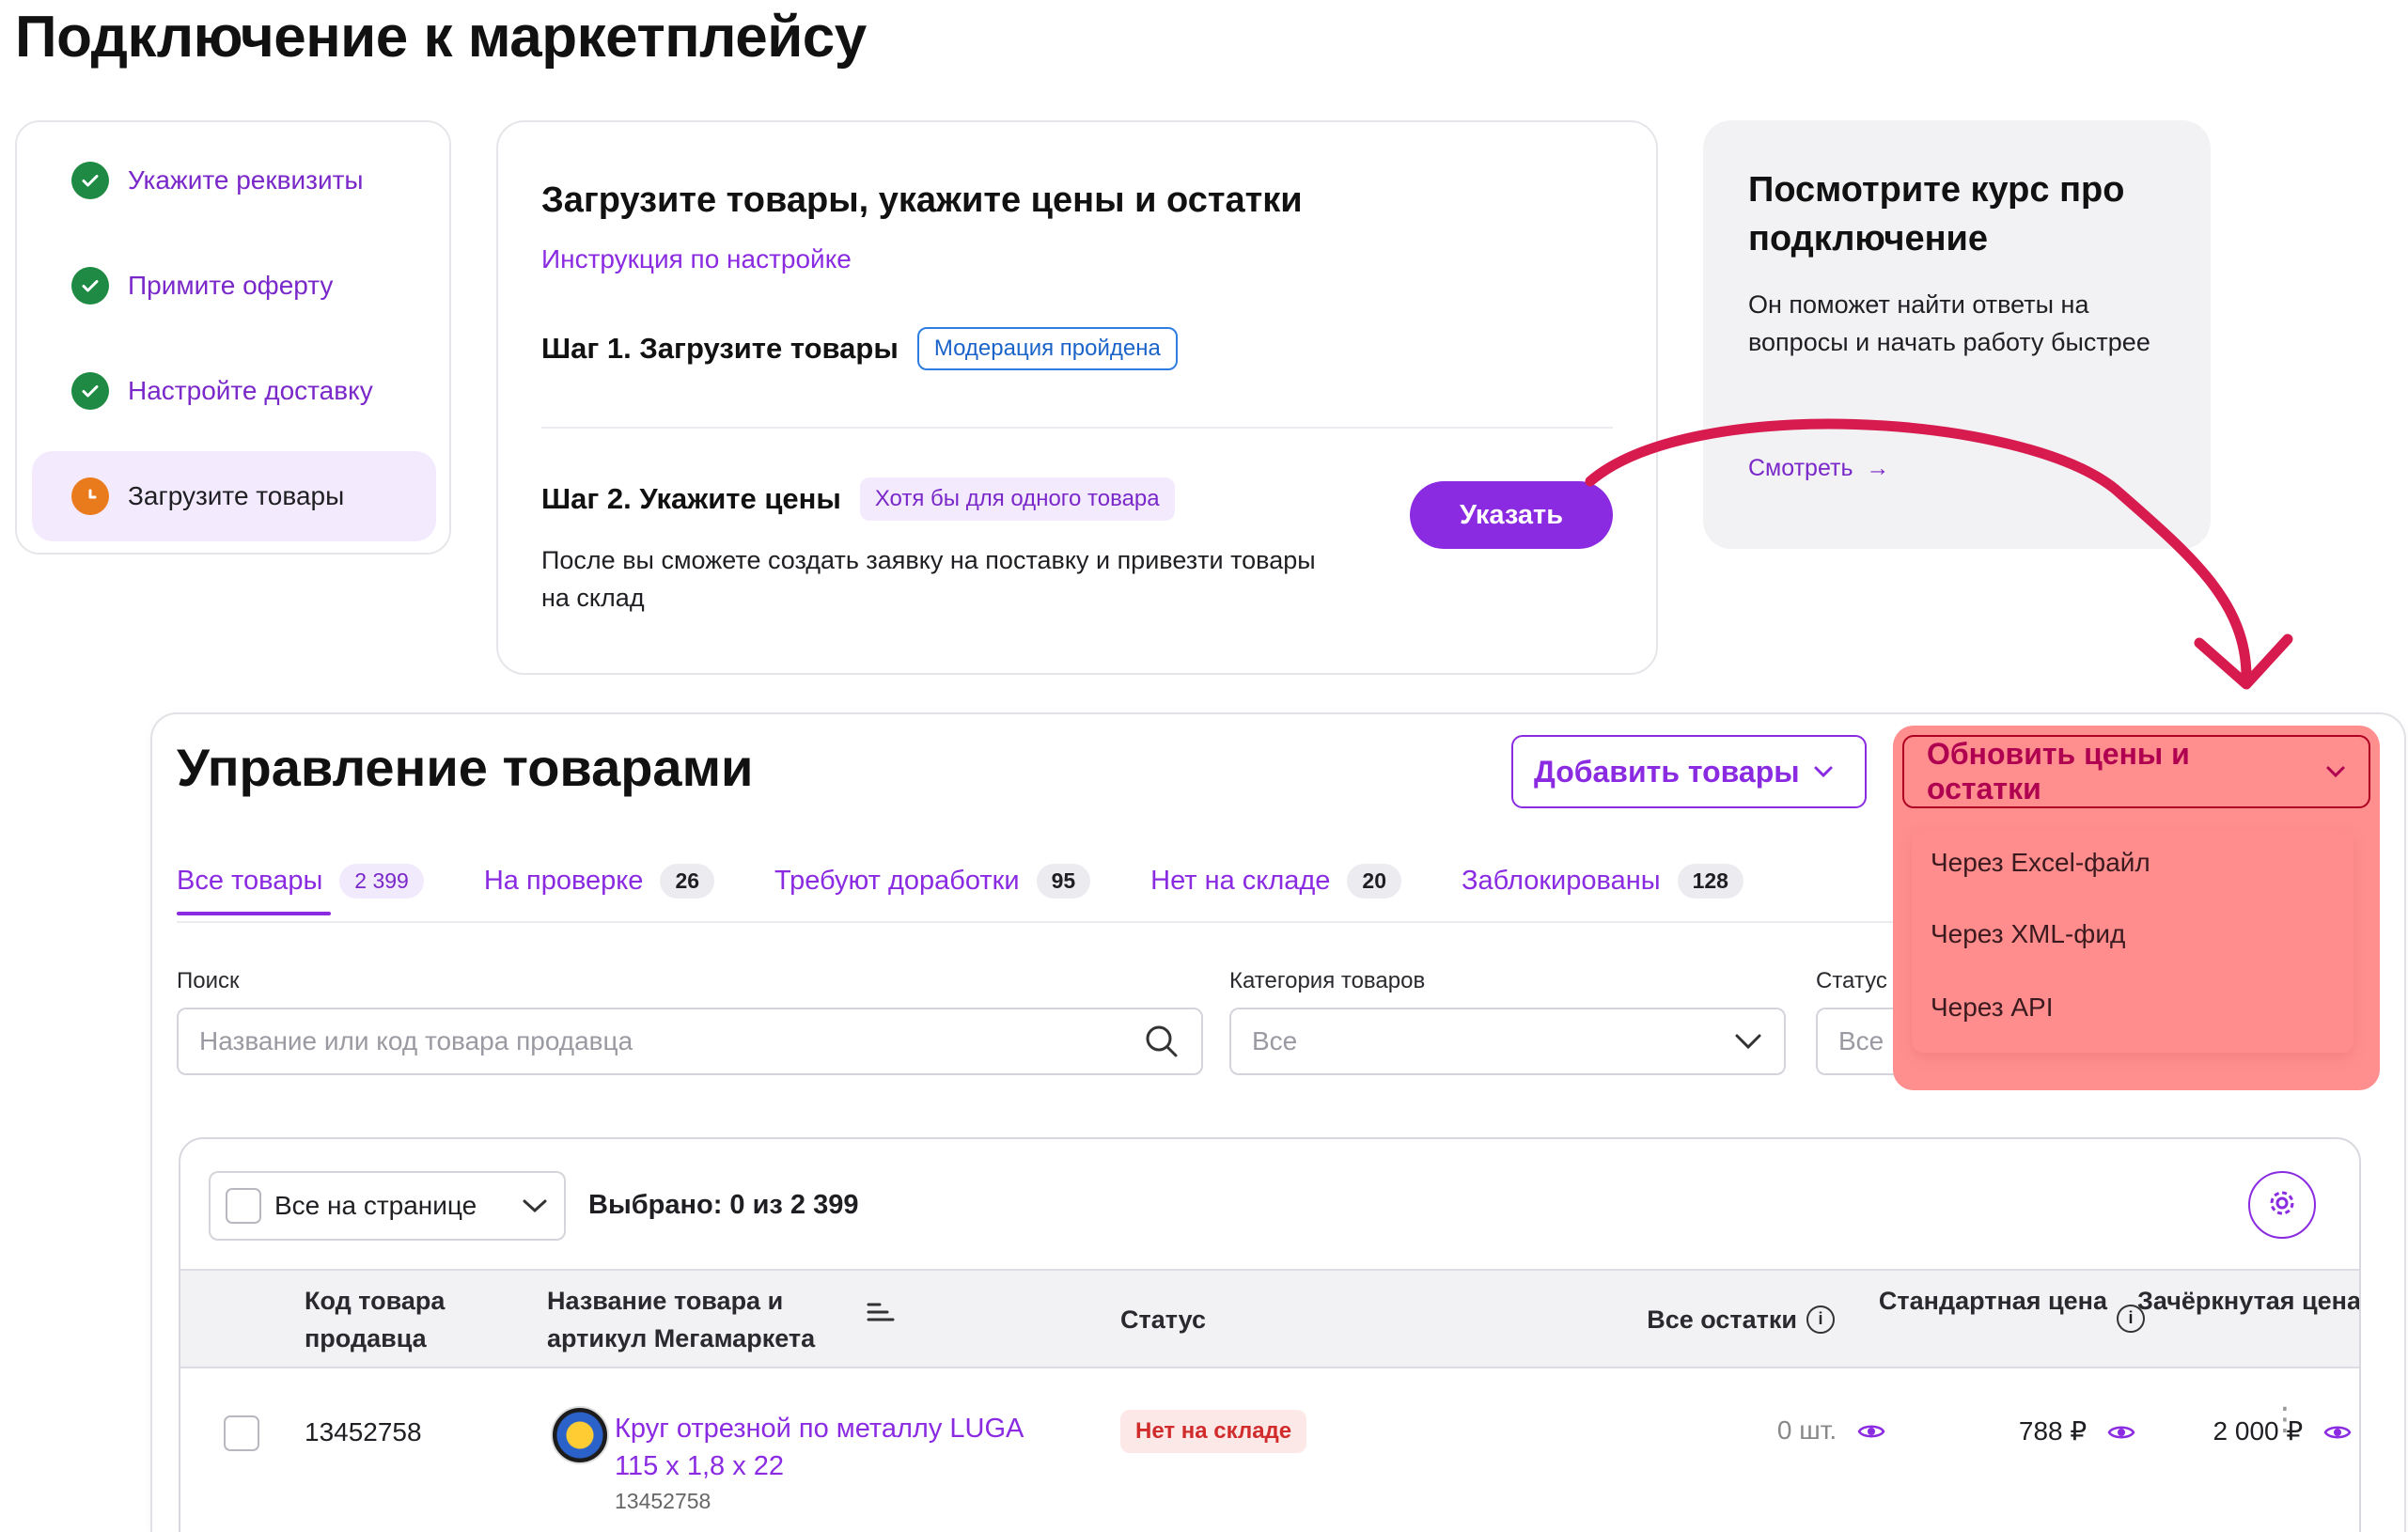 The image size is (2408, 1532). Describe the element at coordinates (1017, 499) in the screenshot. I see `step2-hint-badge: Хотя бы для одного товара` at that location.